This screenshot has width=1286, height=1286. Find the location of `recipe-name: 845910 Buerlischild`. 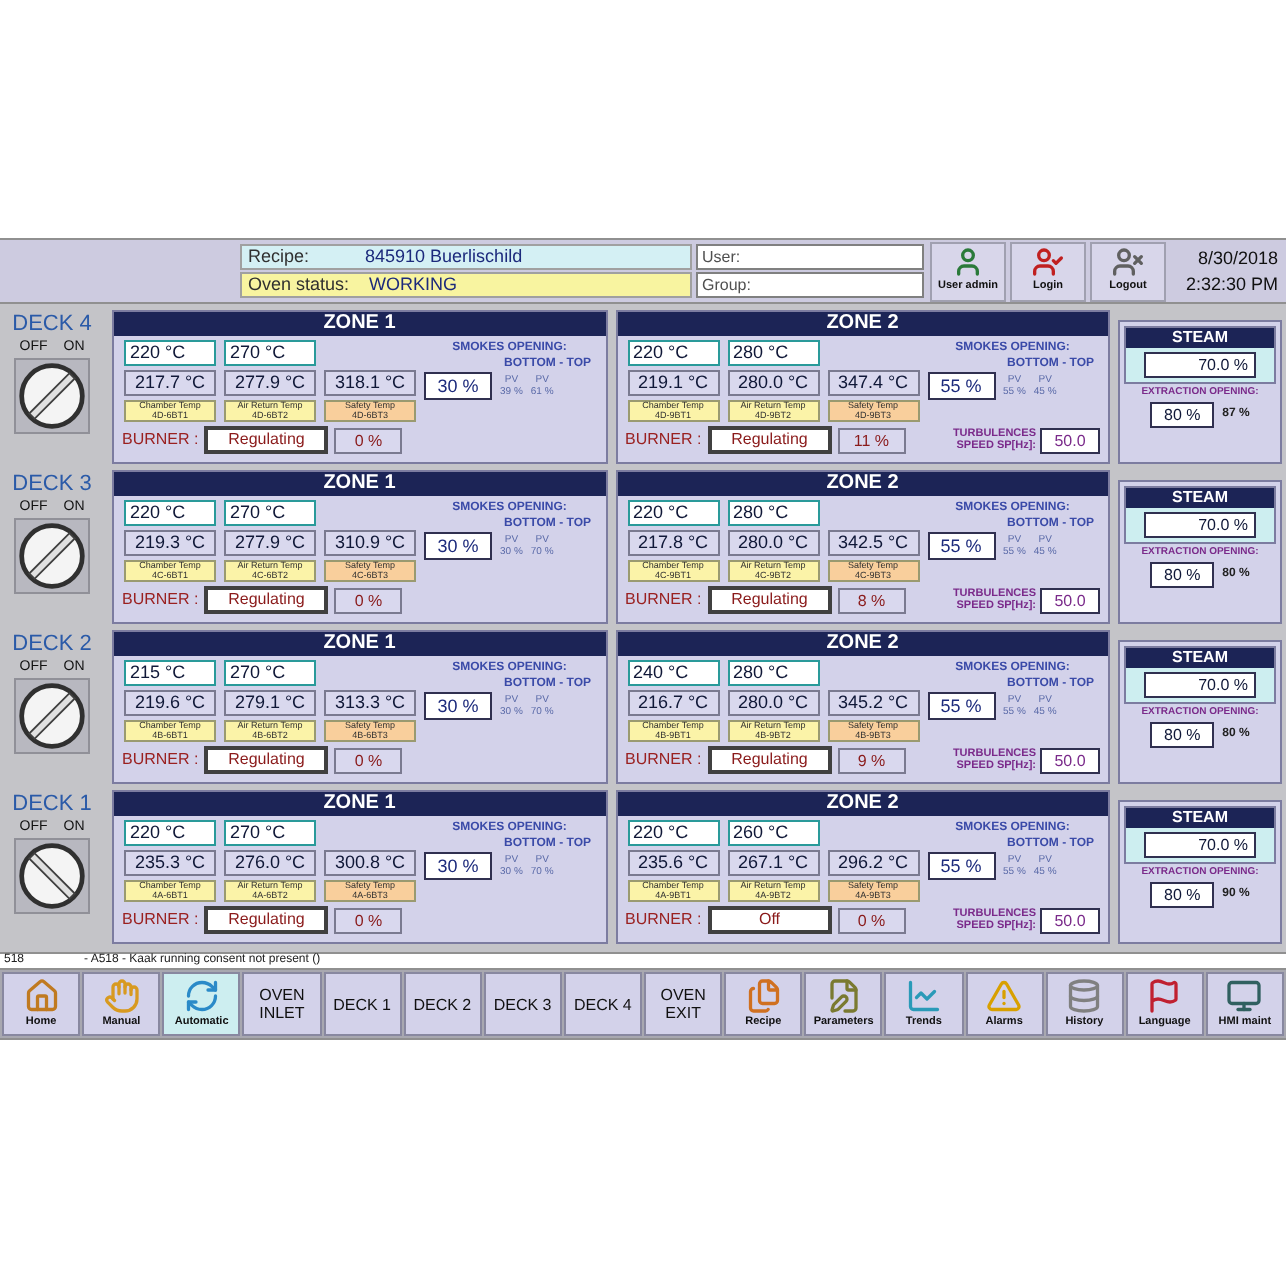

recipe-name: 845910 Buerlischild is located at coordinates (444, 257).